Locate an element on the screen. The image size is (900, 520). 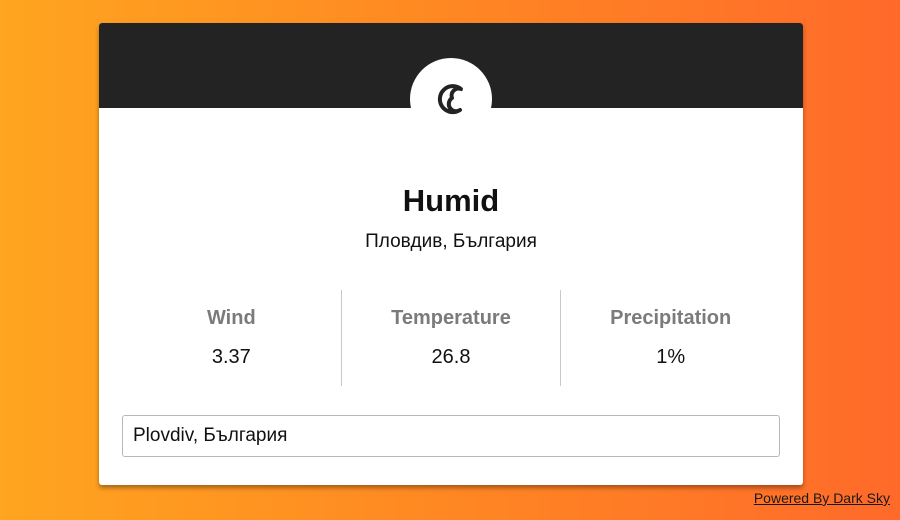
location-search-input is located at coordinates (451, 436).